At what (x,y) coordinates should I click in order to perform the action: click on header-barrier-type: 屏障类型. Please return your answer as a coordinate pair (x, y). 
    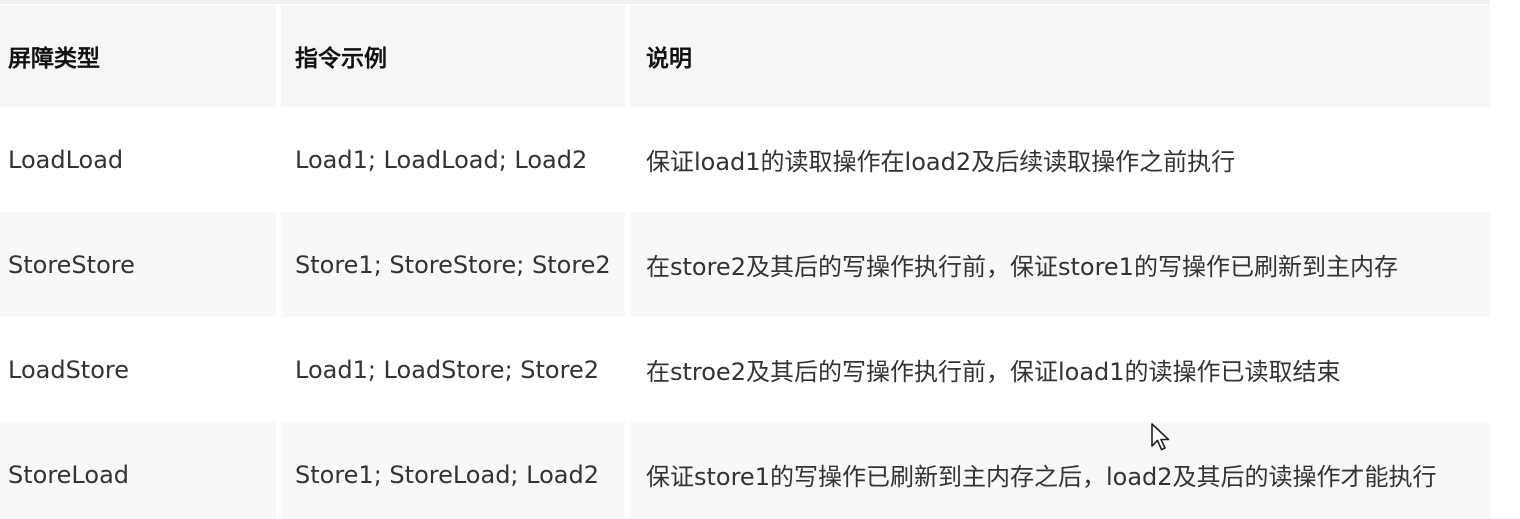
    Looking at the image, I should click on (138, 56).